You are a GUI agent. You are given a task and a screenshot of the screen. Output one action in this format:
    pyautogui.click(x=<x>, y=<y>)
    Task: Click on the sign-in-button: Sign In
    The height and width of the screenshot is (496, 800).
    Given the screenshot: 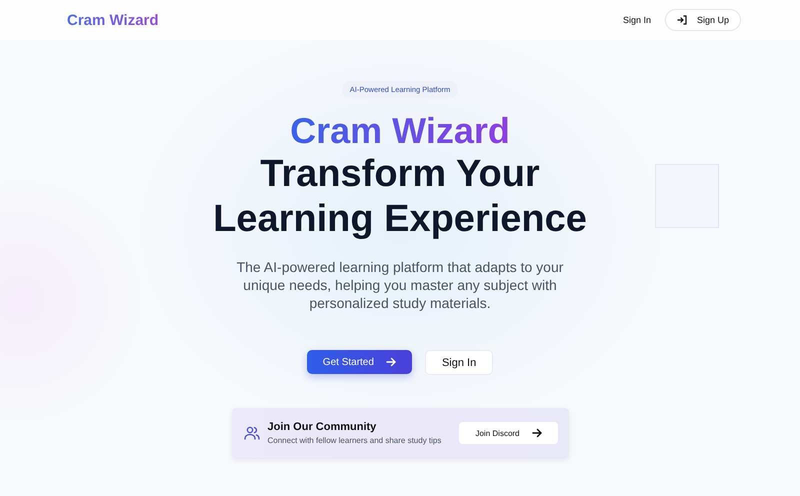 What is the action you would take?
    pyautogui.click(x=459, y=362)
    